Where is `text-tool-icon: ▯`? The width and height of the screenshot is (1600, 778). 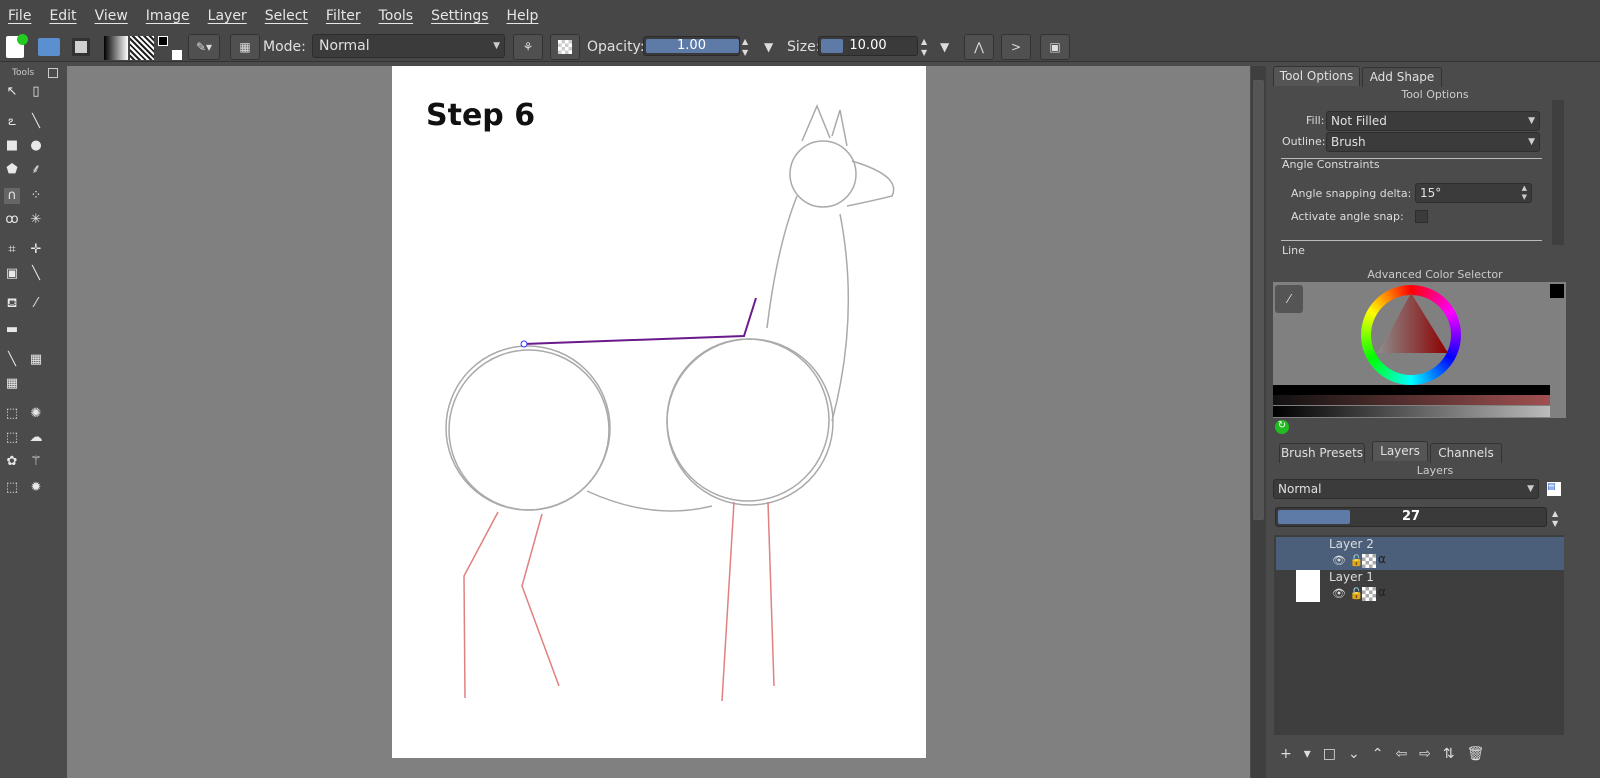
text-tool-icon: ▯ is located at coordinates (36, 92).